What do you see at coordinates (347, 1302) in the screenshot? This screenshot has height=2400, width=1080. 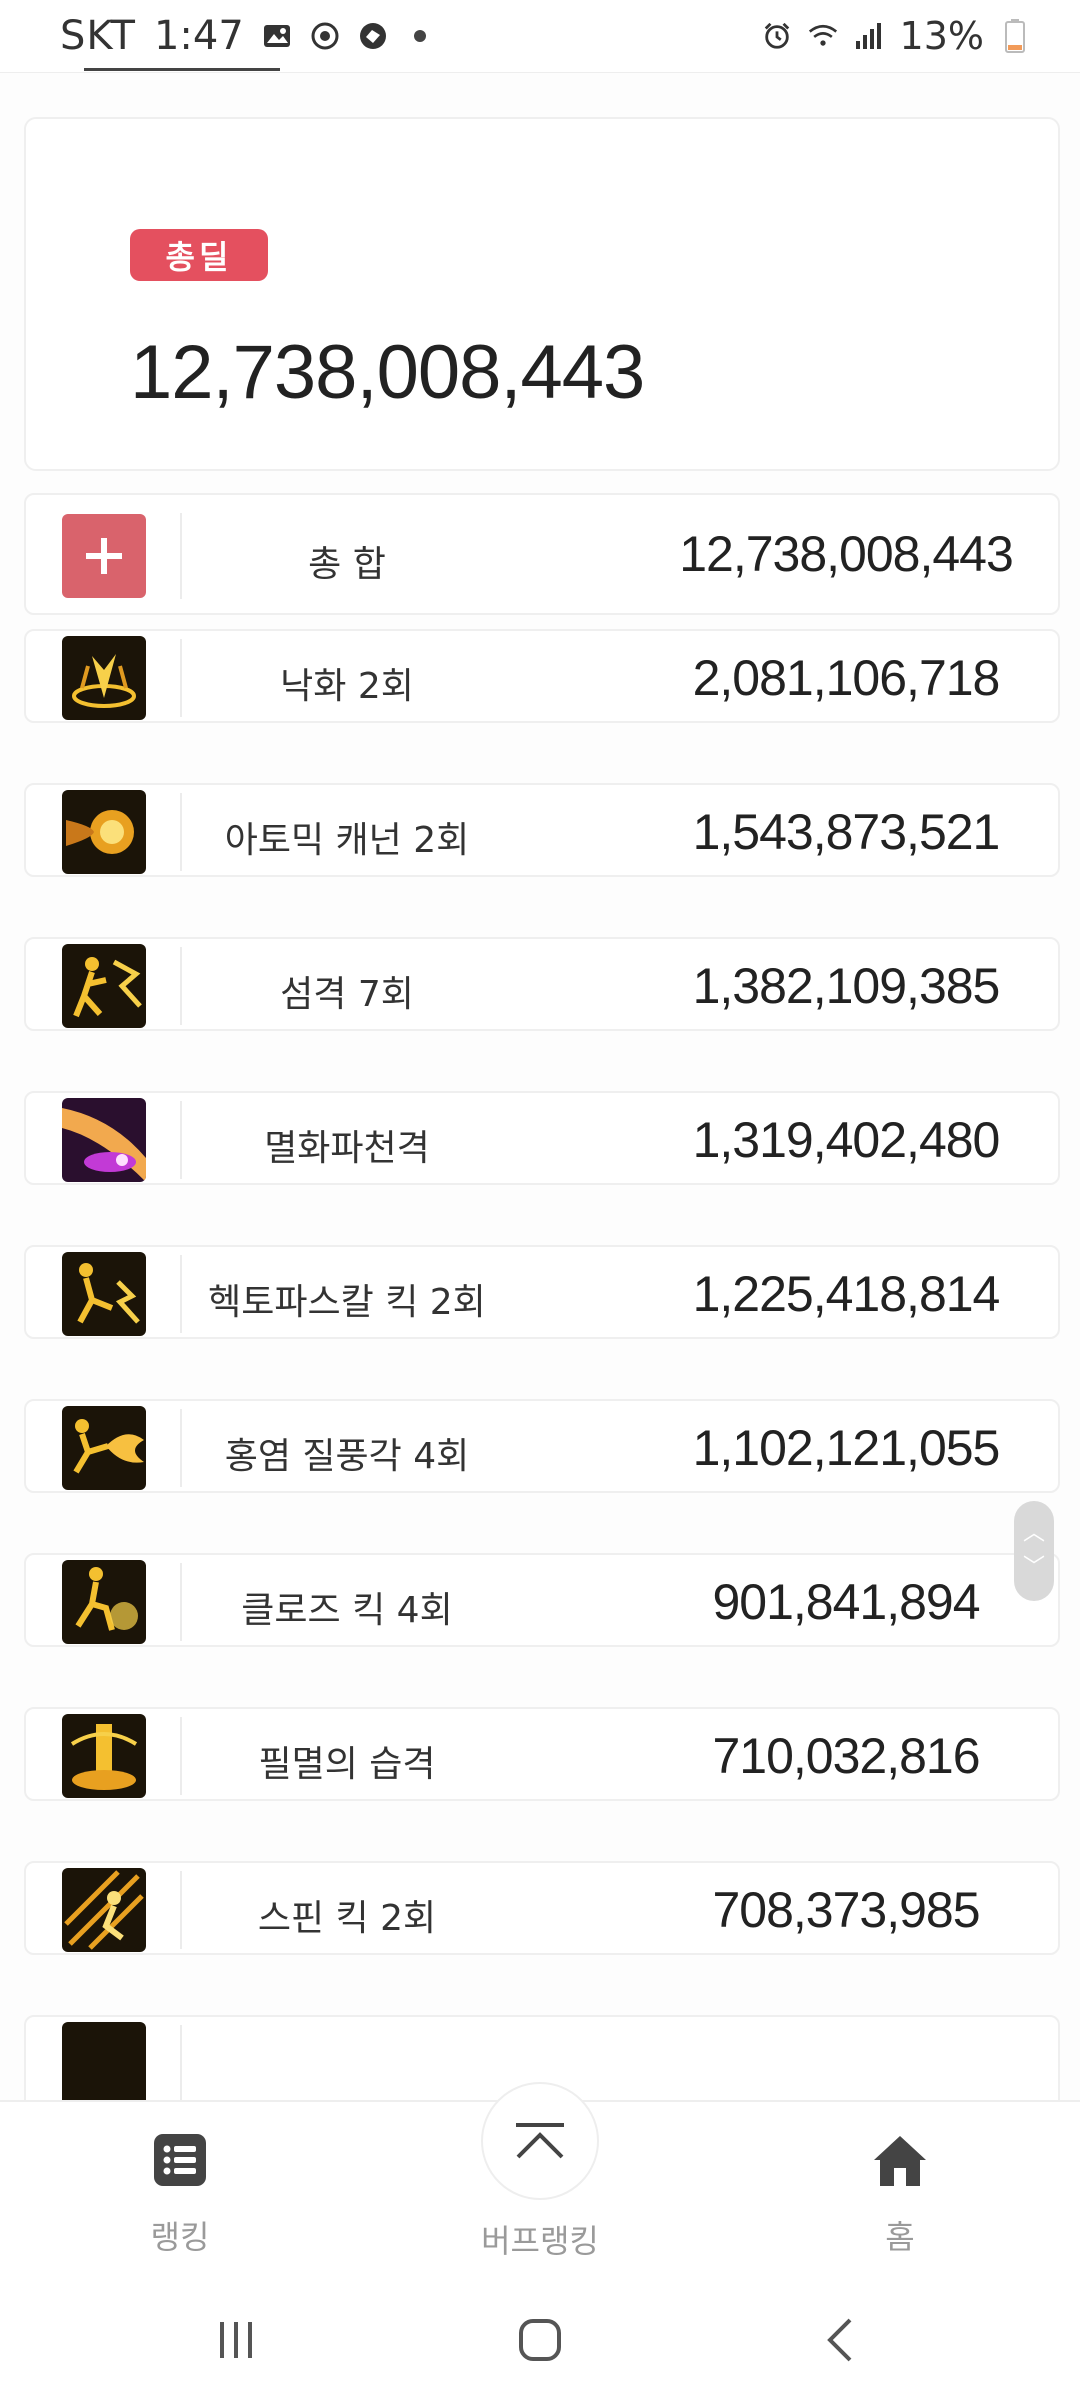 I see `skill-name: 헥토파스칼 킥 2회` at bounding box center [347, 1302].